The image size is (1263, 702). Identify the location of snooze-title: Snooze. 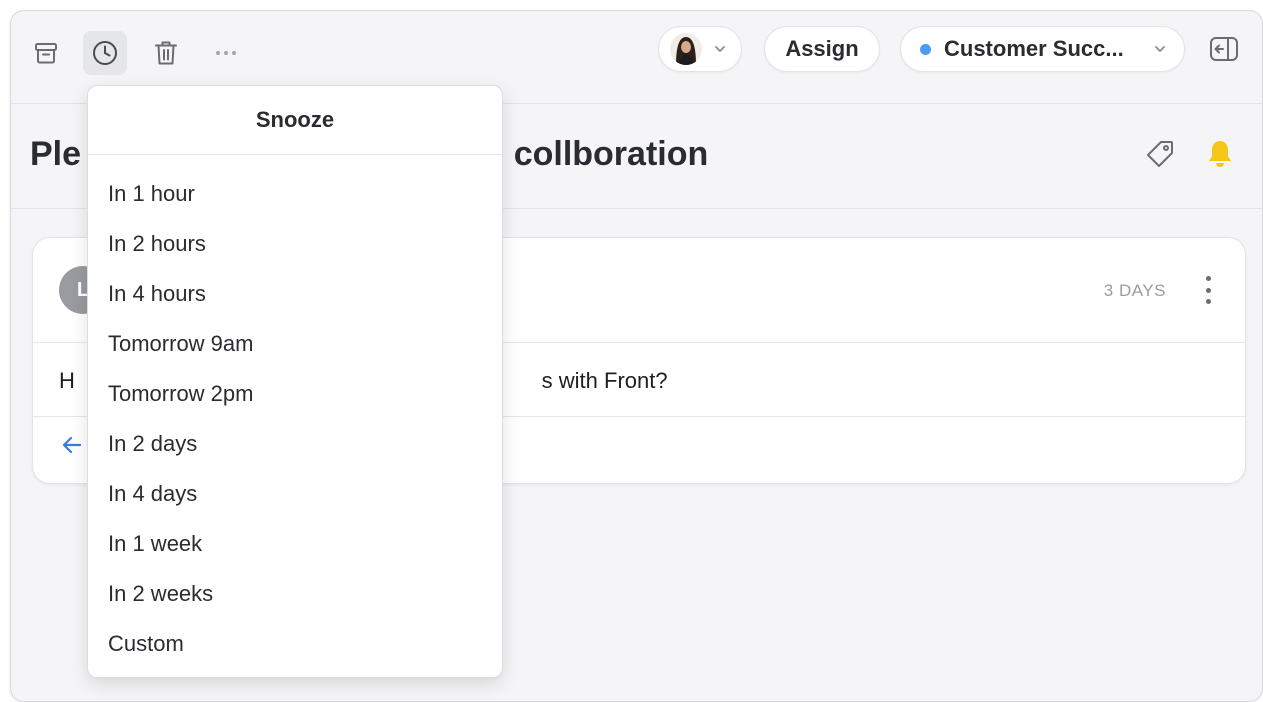
(295, 120).